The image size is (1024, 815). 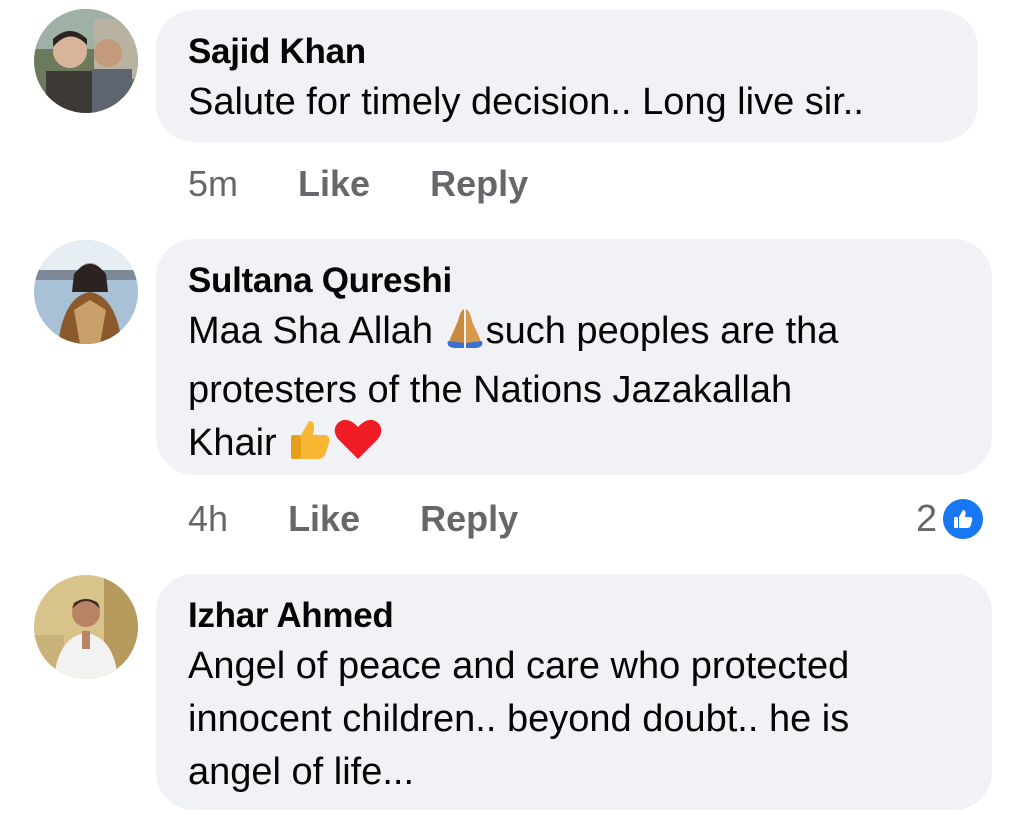 What do you see at coordinates (574, 616) in the screenshot?
I see `comment-author: Izhar Ahmed` at bounding box center [574, 616].